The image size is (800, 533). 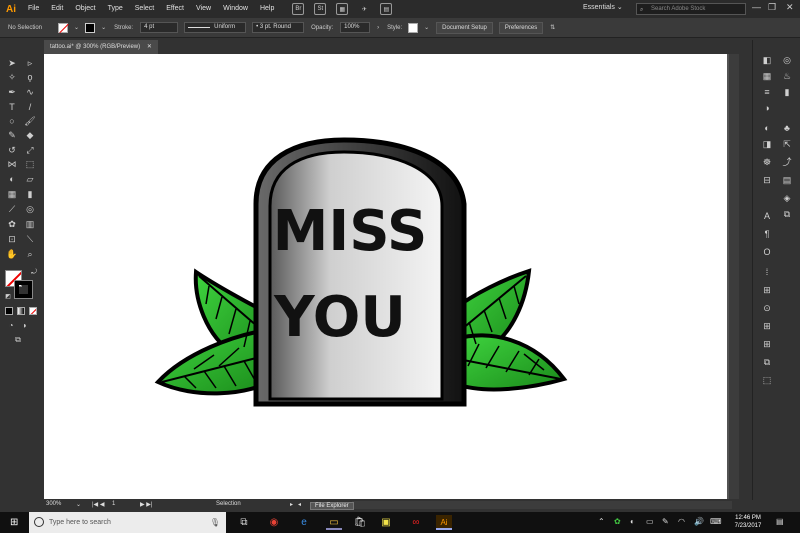 What do you see at coordinates (30, 179) in the screenshot?
I see `perspective-grid-icon: ▱` at bounding box center [30, 179].